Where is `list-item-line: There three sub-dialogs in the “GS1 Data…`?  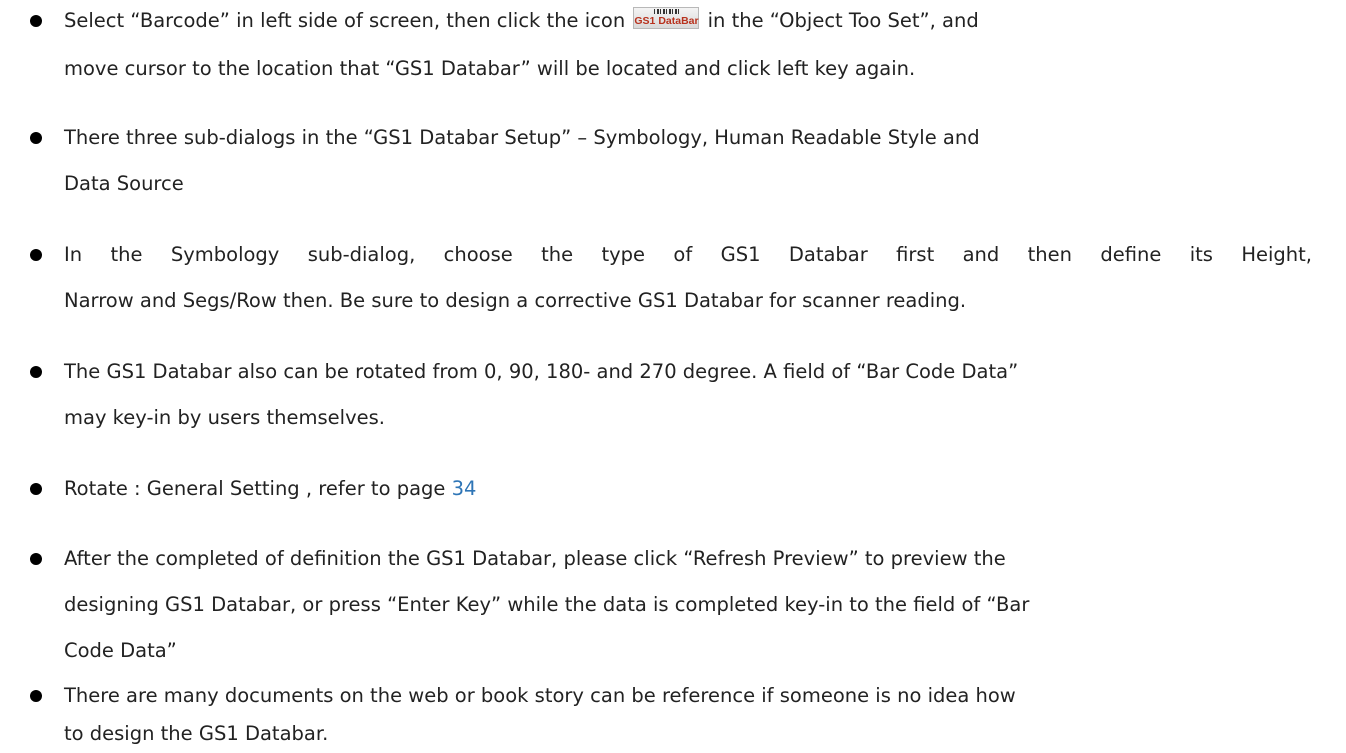 list-item-line: There three sub-dialogs in the “GS1 Data… is located at coordinates (522, 137).